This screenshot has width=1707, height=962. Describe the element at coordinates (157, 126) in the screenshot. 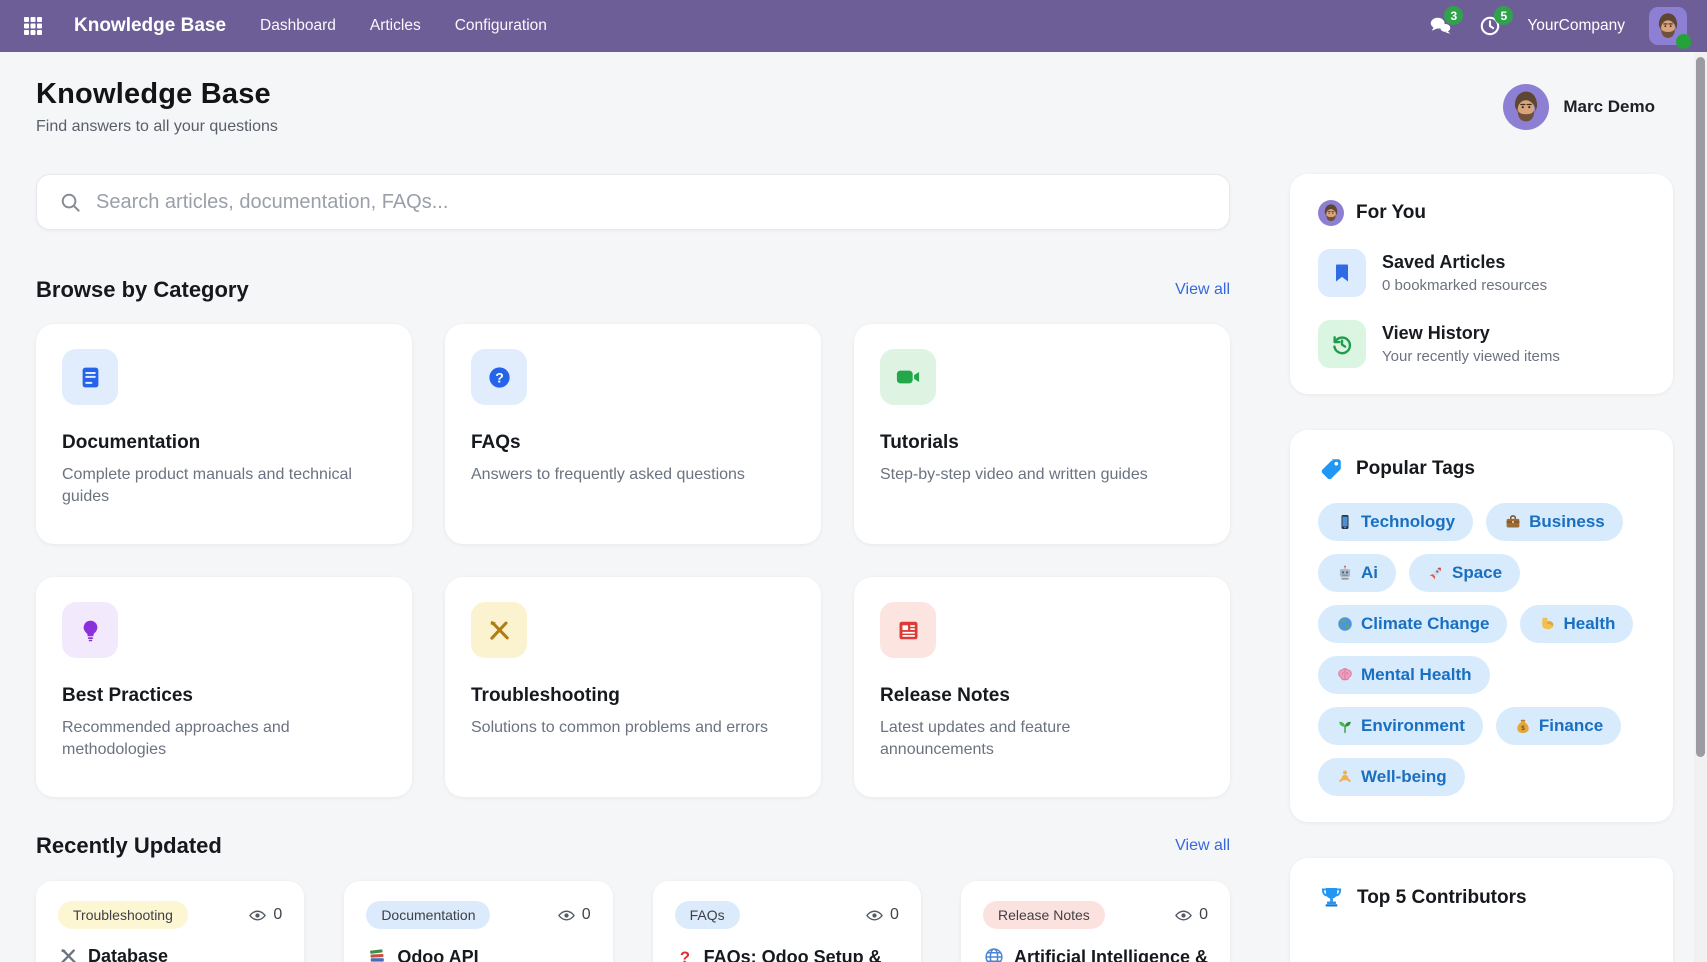

I see `page-subtitle: Find answers to all your questions` at that location.